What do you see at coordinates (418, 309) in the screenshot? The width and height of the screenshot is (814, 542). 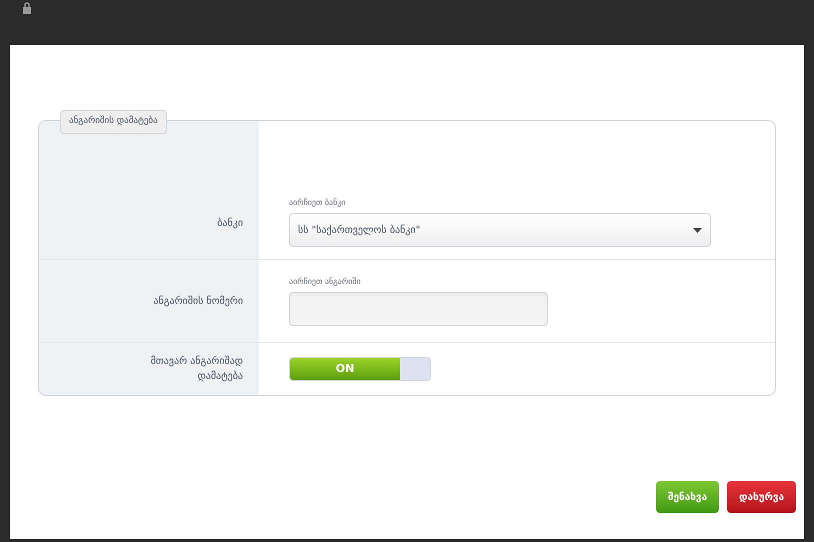 I see `input-field` at bounding box center [418, 309].